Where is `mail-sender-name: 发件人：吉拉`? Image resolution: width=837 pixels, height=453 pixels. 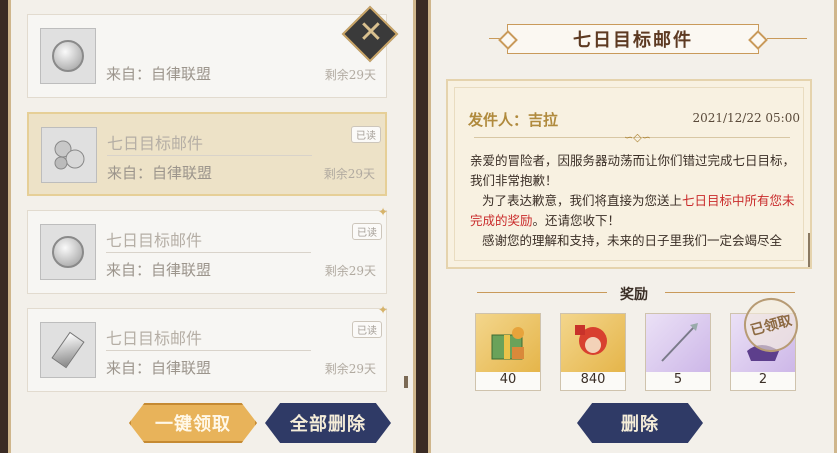 mail-sender-name: 发件人：吉拉 is located at coordinates (513, 120).